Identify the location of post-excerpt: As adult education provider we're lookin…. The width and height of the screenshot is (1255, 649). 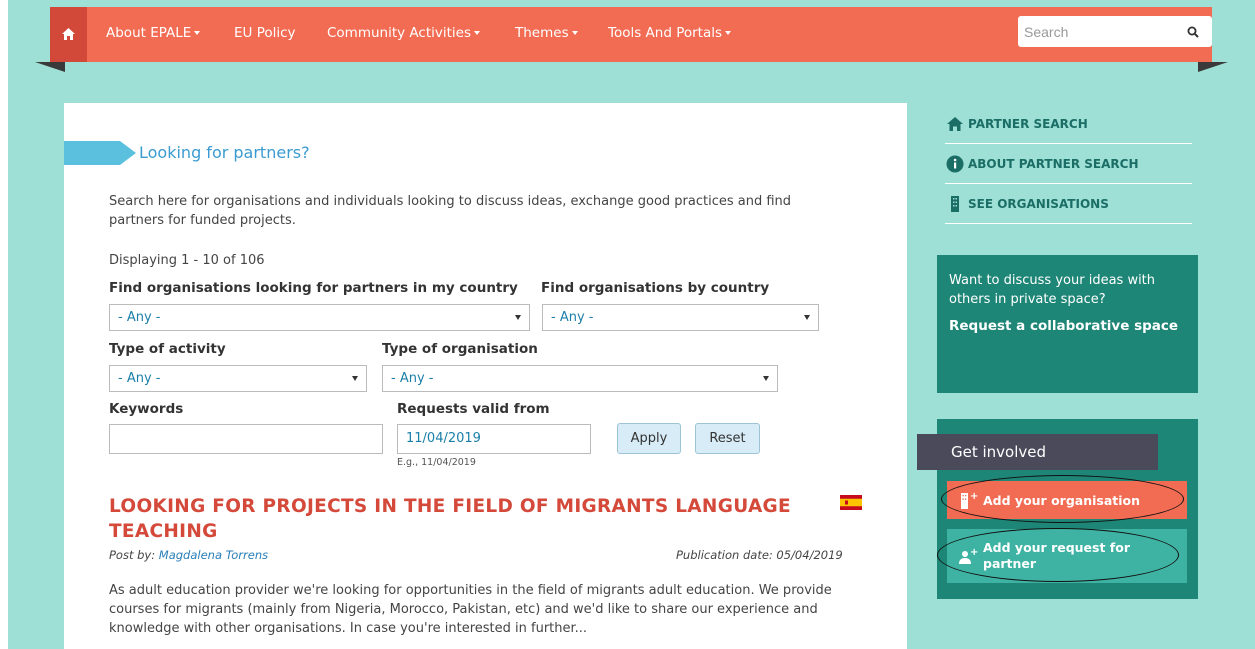
(470, 609).